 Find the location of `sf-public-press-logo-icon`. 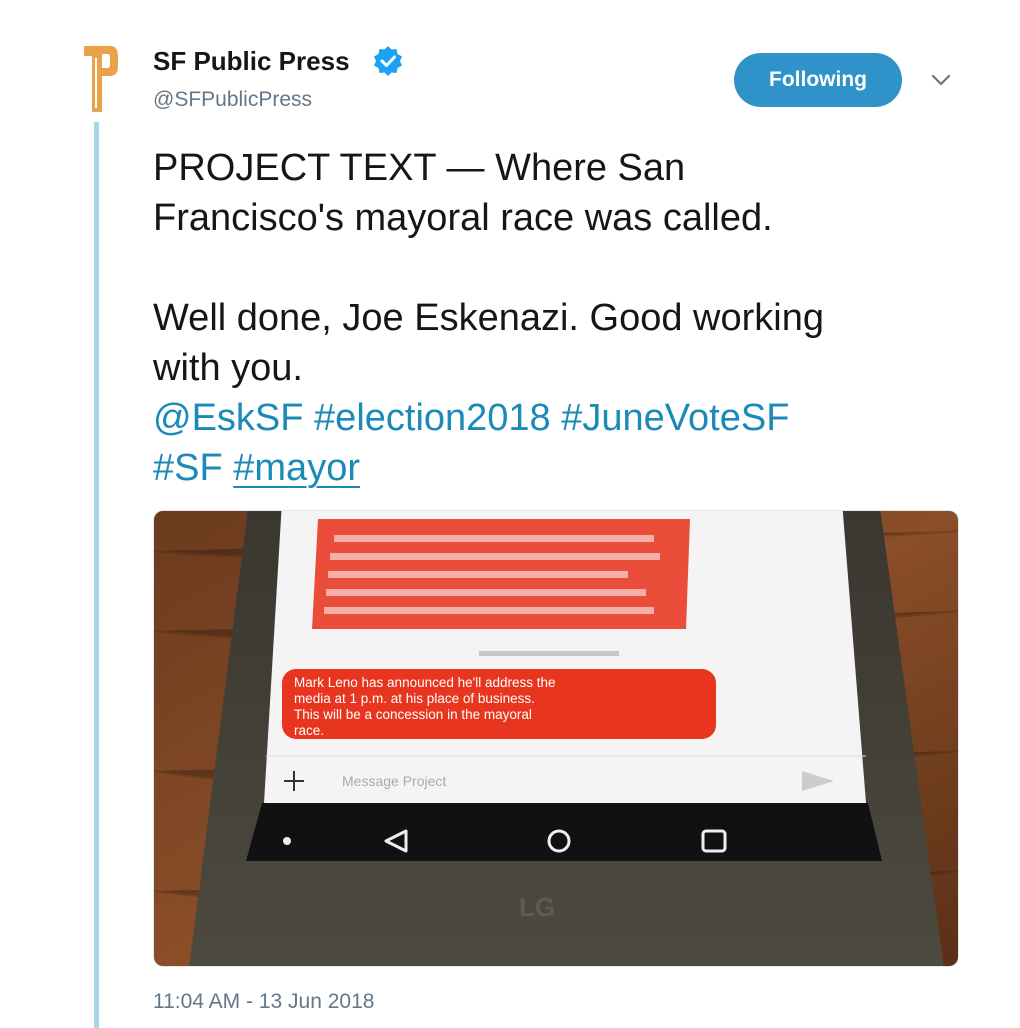

sf-public-press-logo-icon is located at coordinates (101, 79).